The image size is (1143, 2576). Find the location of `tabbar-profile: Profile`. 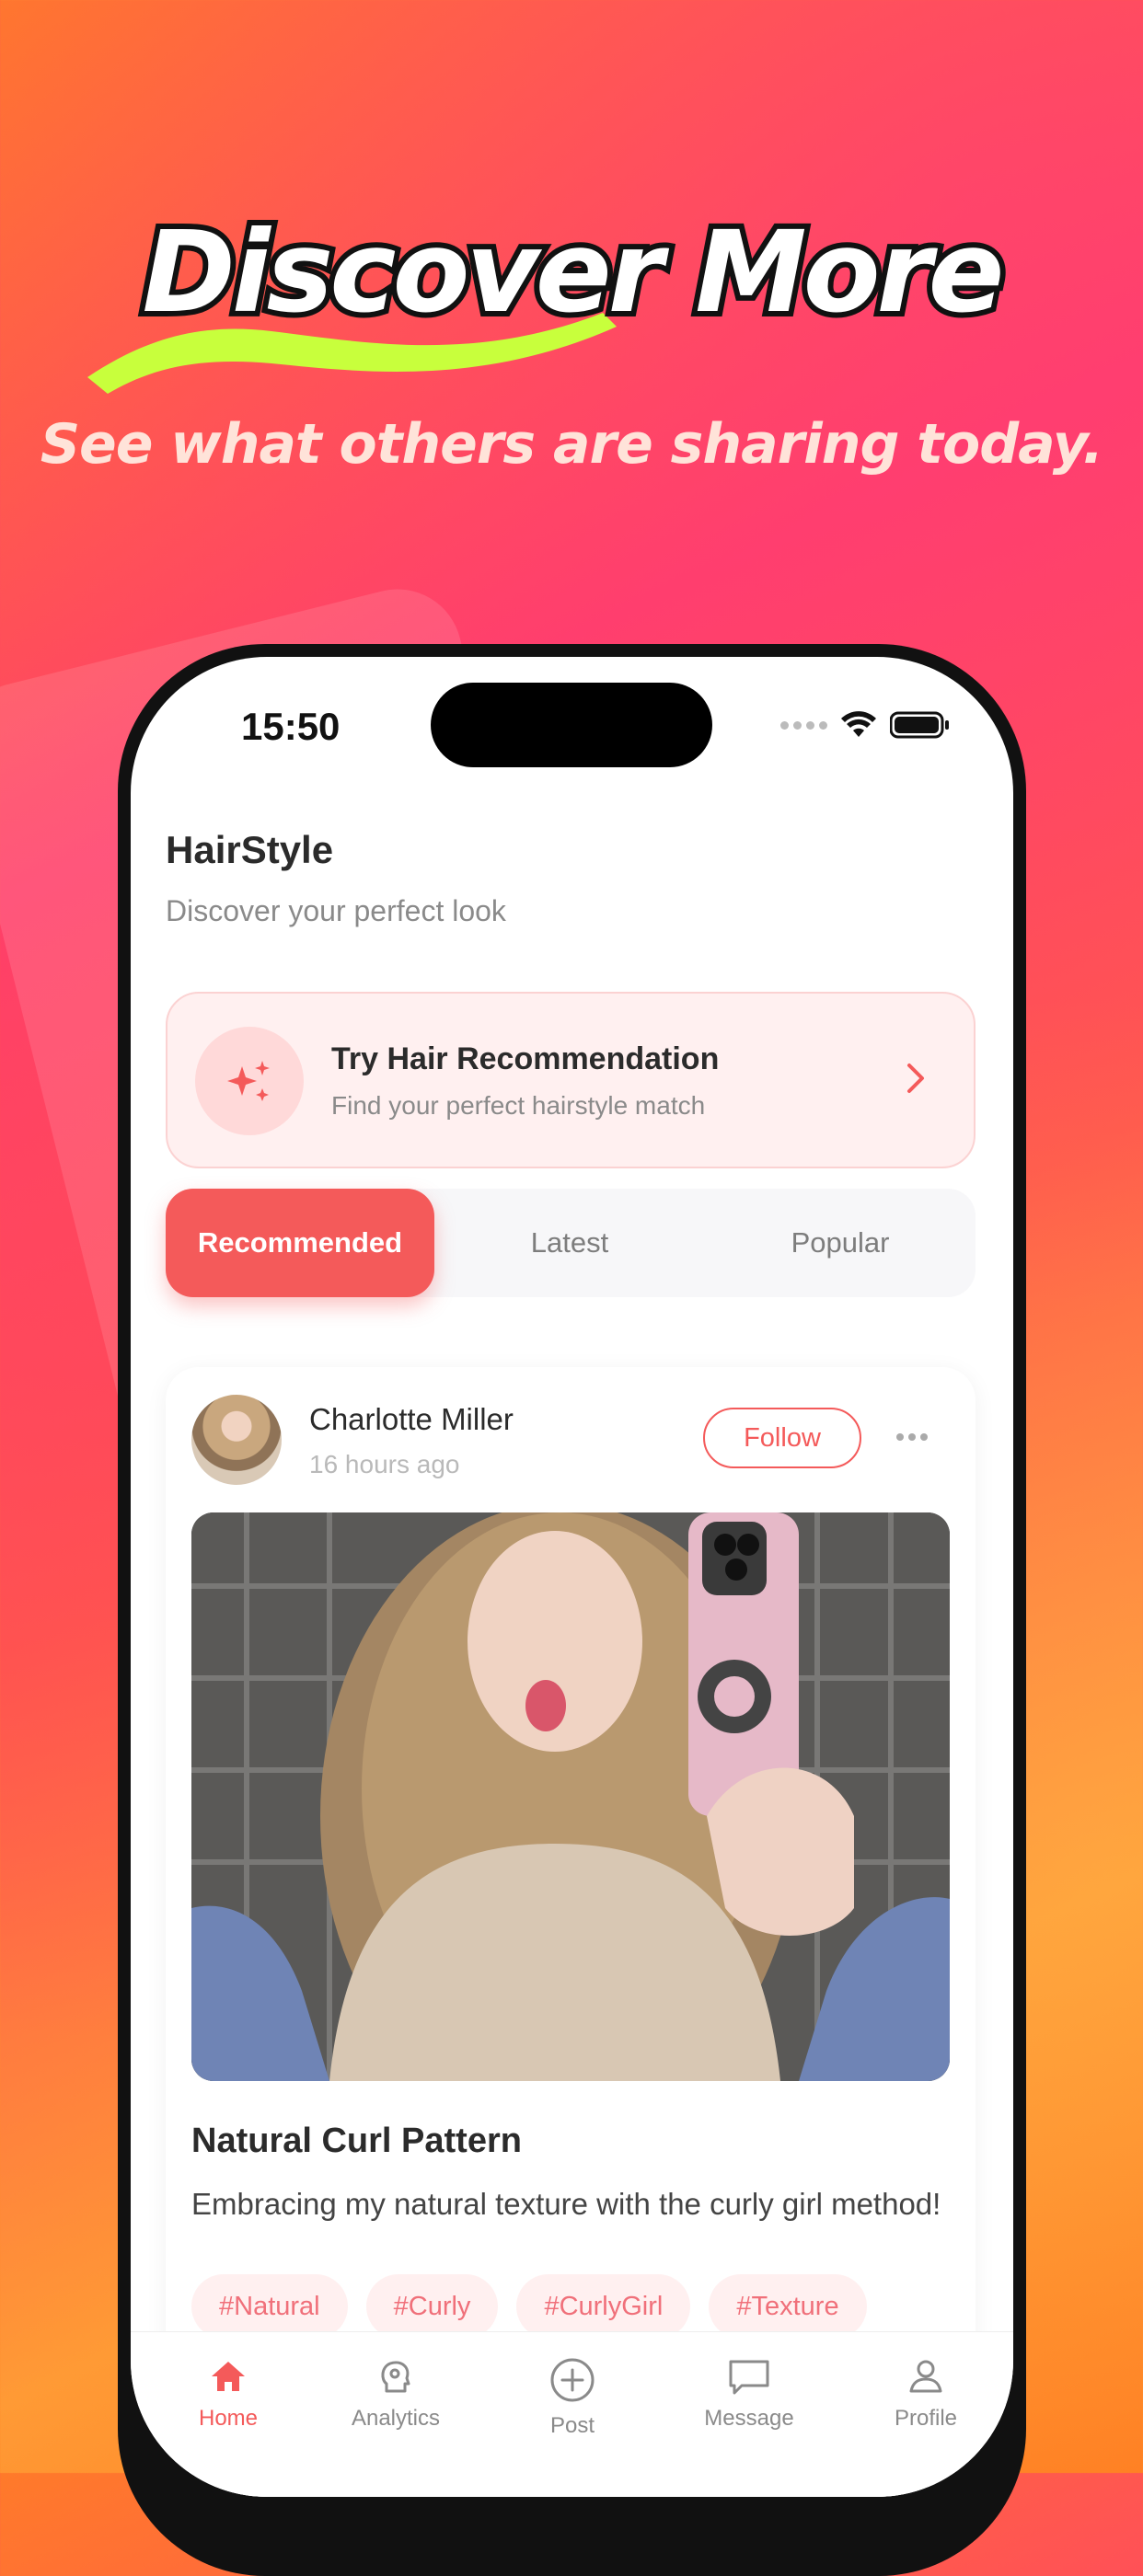

tabbar-profile: Profile is located at coordinates (925, 2394).